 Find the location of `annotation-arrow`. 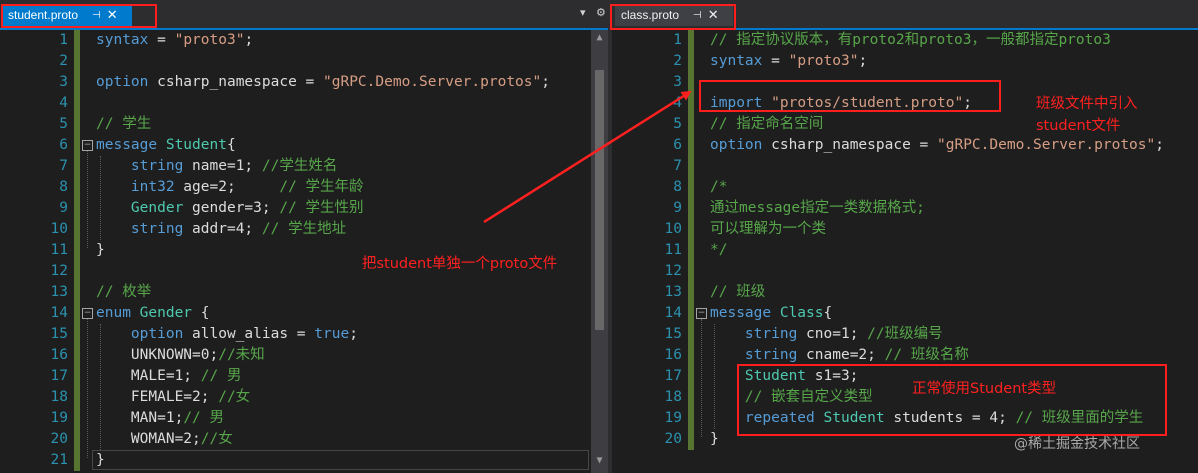

annotation-arrow is located at coordinates (587, 157).